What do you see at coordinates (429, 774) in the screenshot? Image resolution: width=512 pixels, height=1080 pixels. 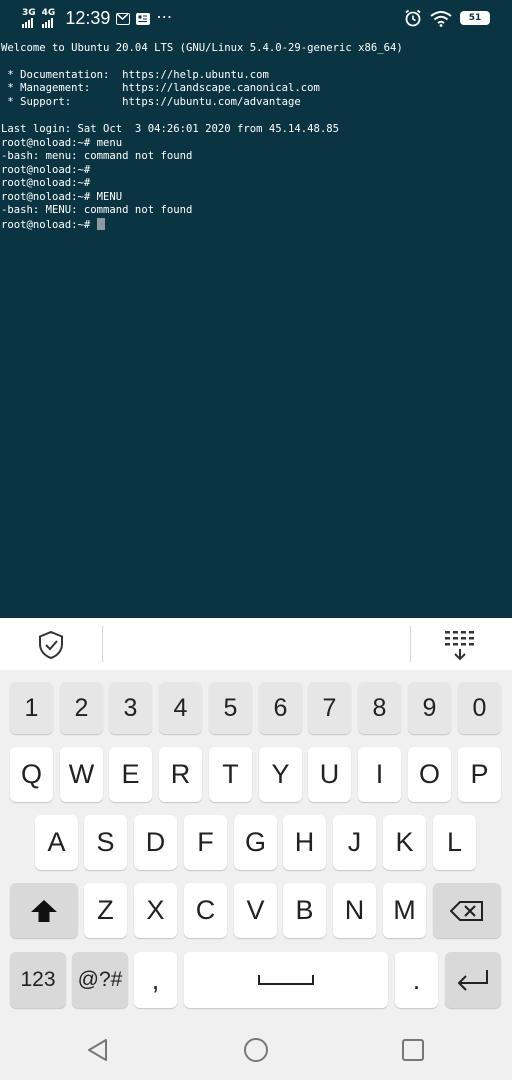 I see `key-o: O` at bounding box center [429, 774].